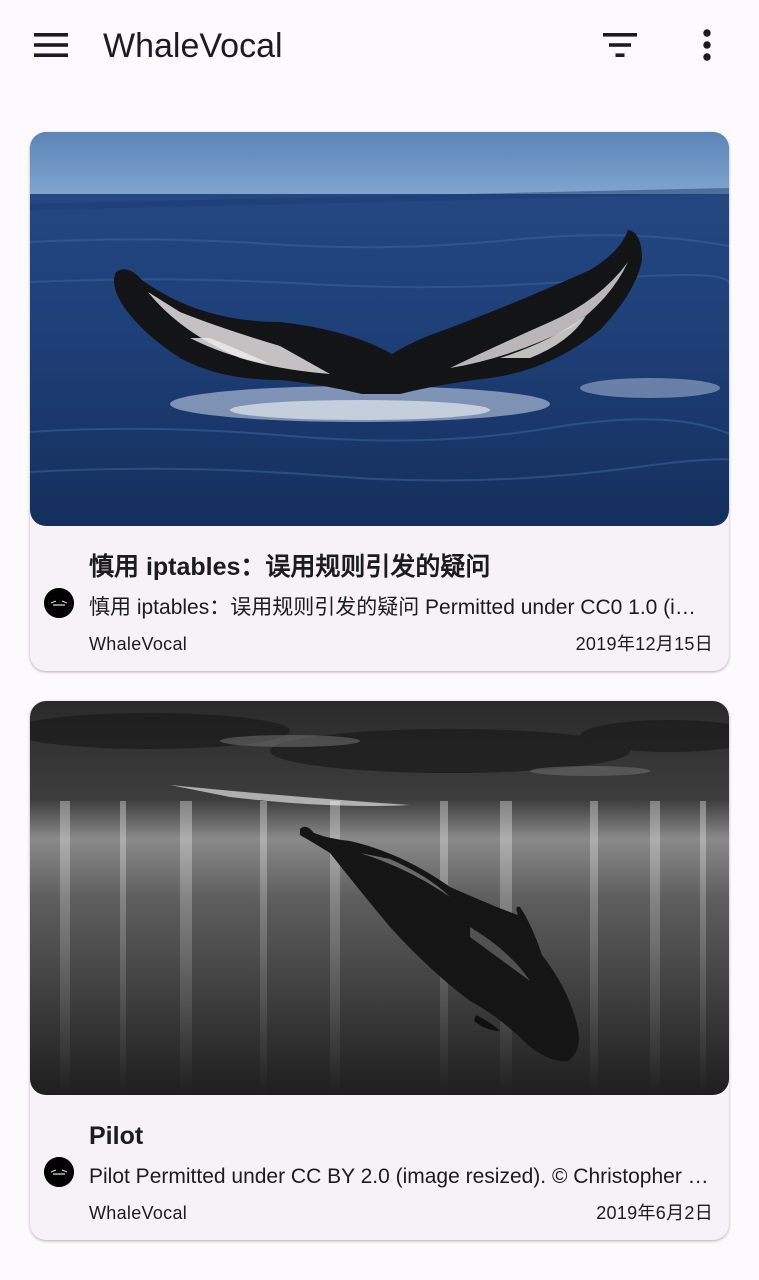 The width and height of the screenshot is (759, 1280). I want to click on menu-button, so click(51, 45).